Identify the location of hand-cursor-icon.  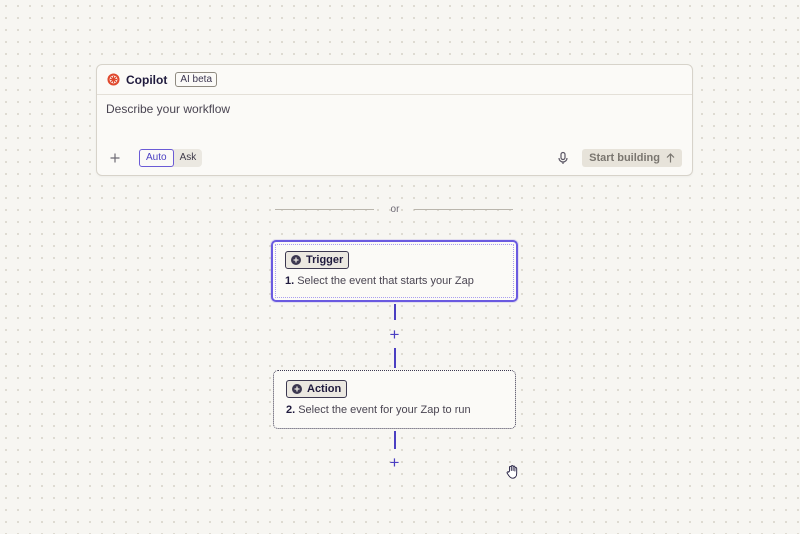
(512, 472).